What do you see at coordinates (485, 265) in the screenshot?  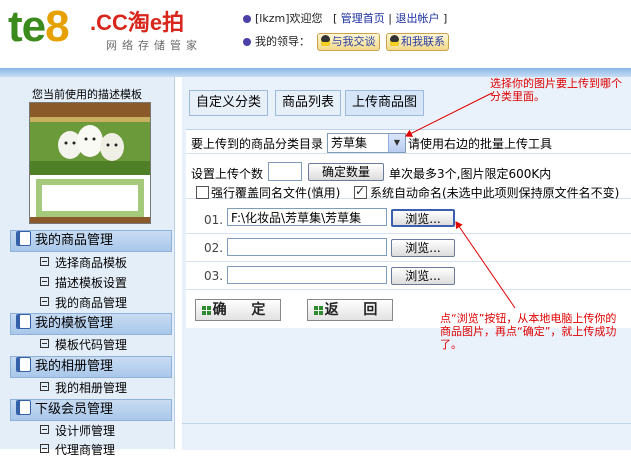 I see `arrow-to-browse` at bounding box center [485, 265].